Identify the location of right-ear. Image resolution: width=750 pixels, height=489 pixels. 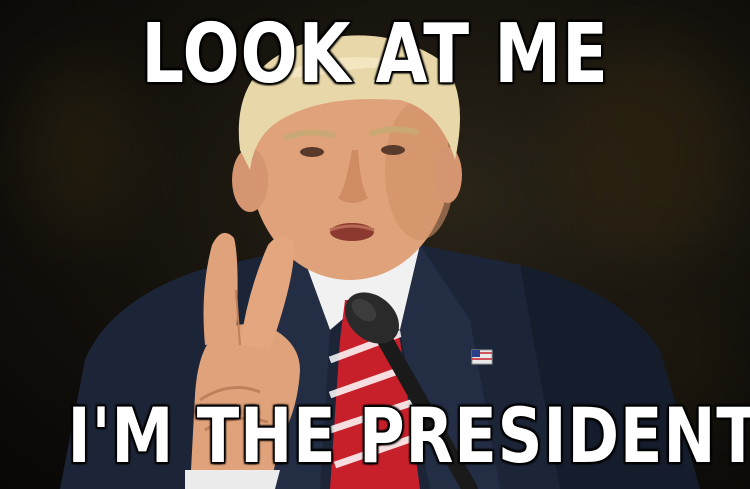
(448, 175).